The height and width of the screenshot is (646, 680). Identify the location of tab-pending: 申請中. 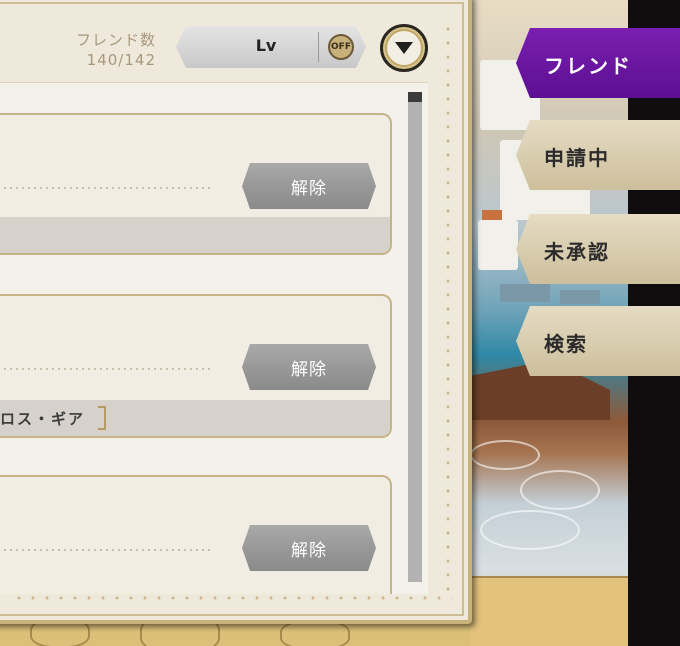
(598, 155).